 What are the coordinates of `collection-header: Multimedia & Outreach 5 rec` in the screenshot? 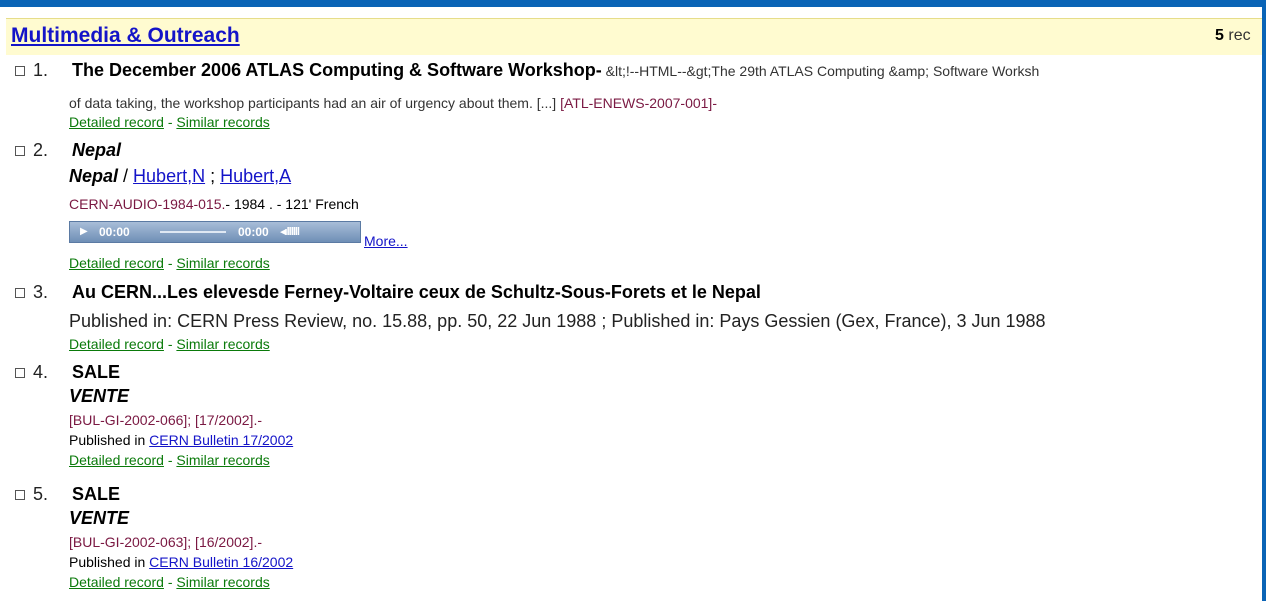 It's located at (634, 36).